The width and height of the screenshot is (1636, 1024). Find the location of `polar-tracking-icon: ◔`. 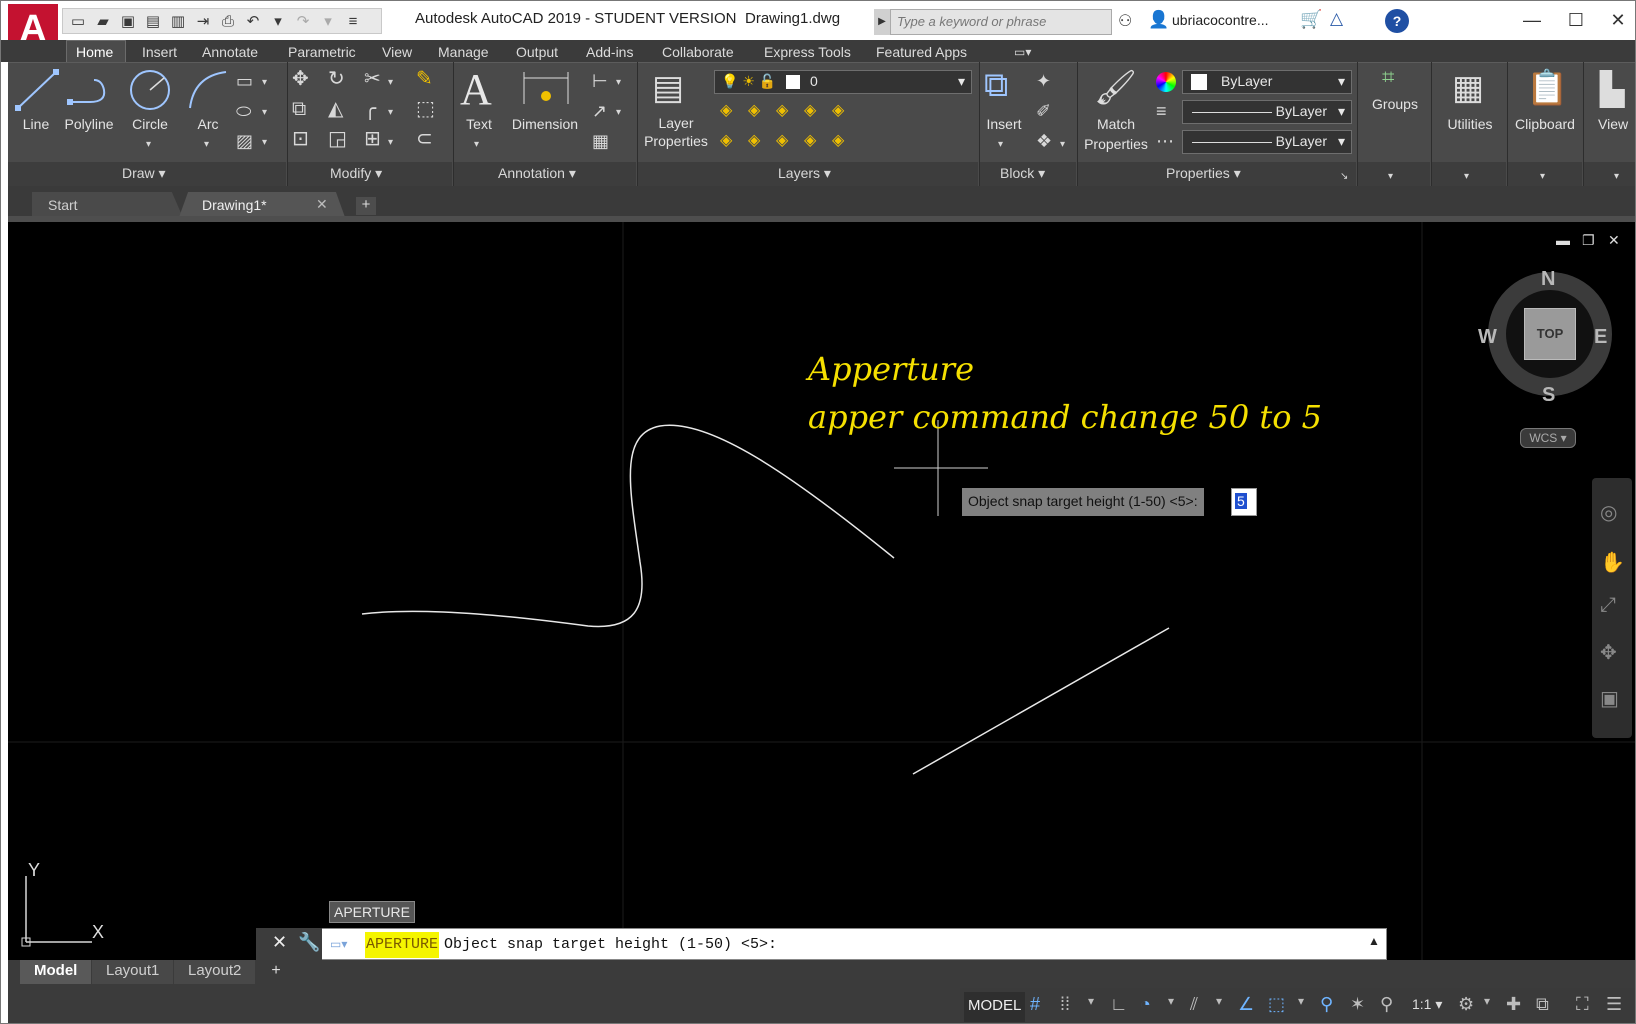

polar-tracking-icon: ◔ is located at coordinates (1145, 1004).